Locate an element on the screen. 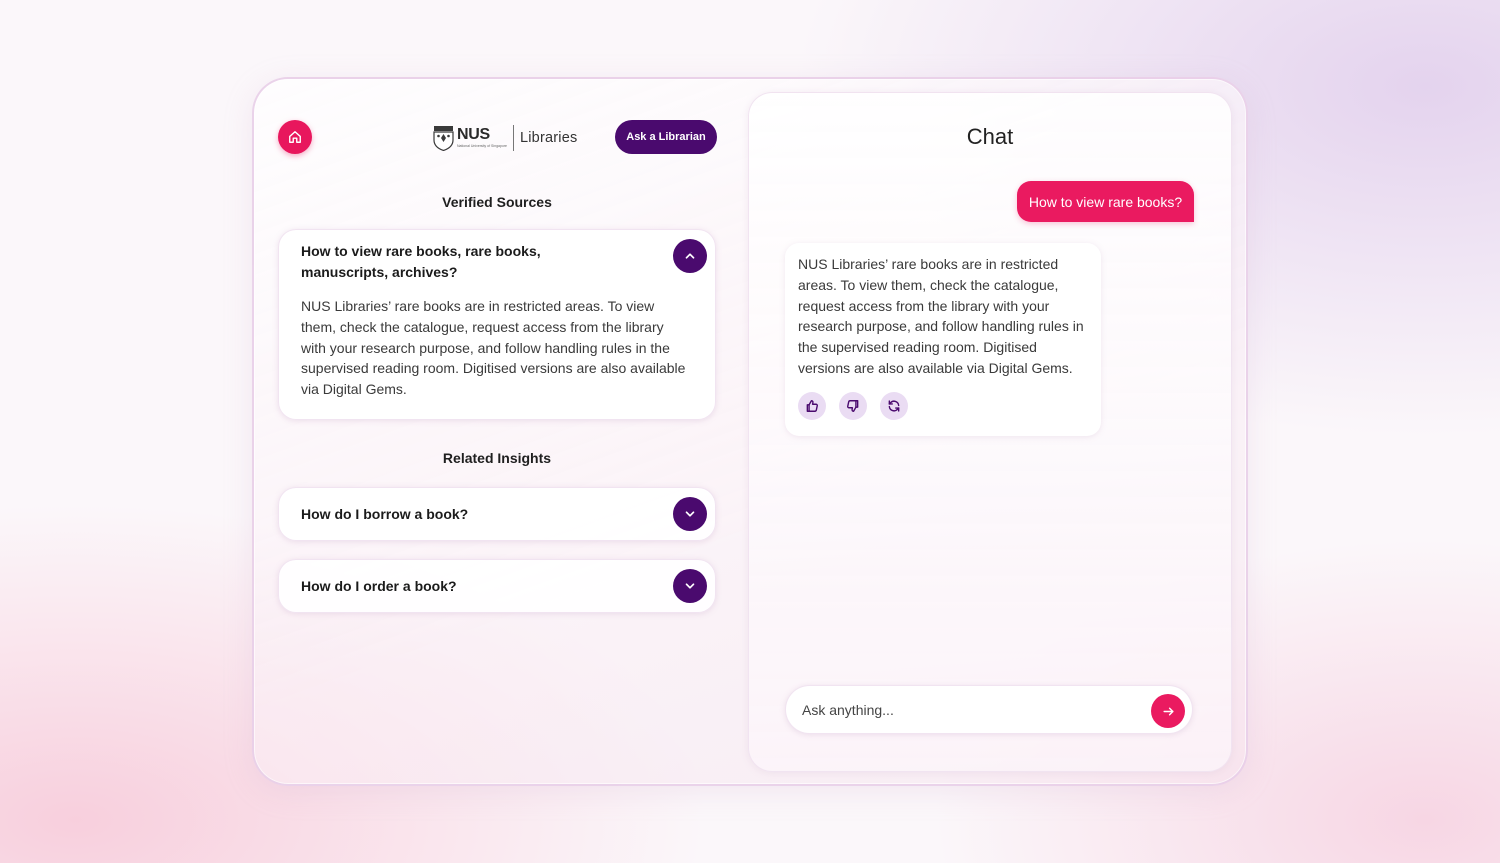 The height and width of the screenshot is (863, 1500). chat-input-bar is located at coordinates (989, 709).